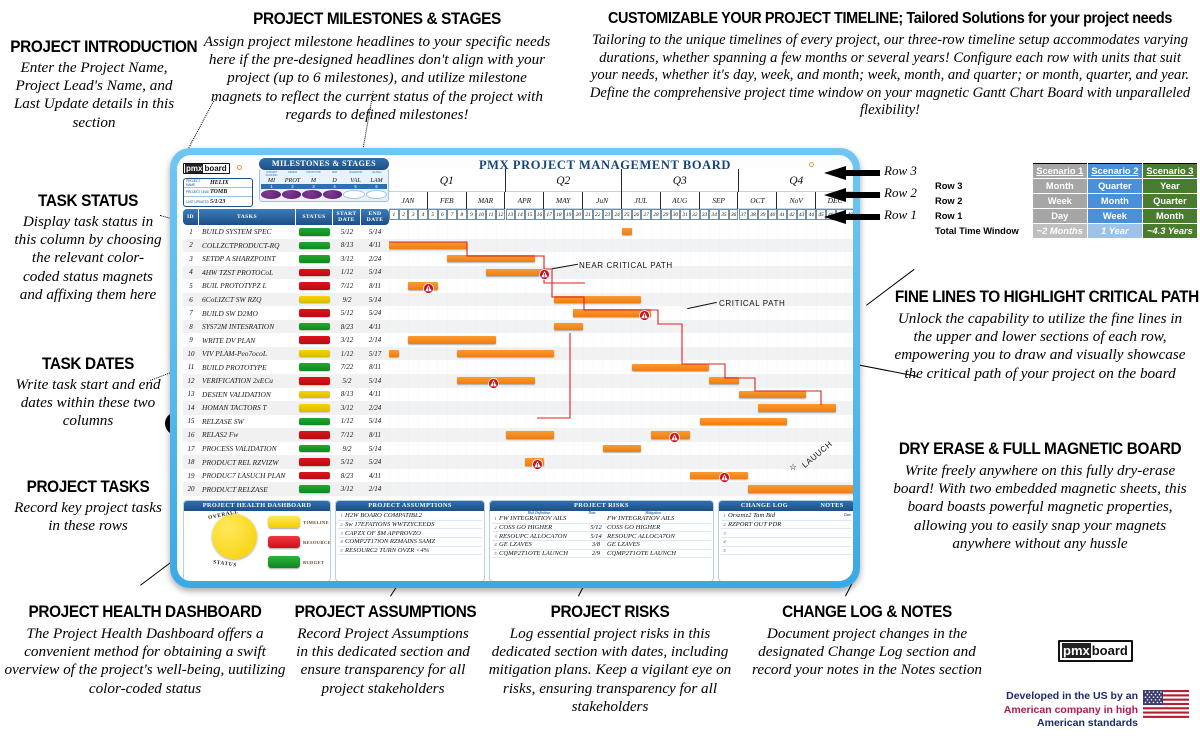 The height and width of the screenshot is (740, 1200). I want to click on week-cell: 5, so click(432, 214).